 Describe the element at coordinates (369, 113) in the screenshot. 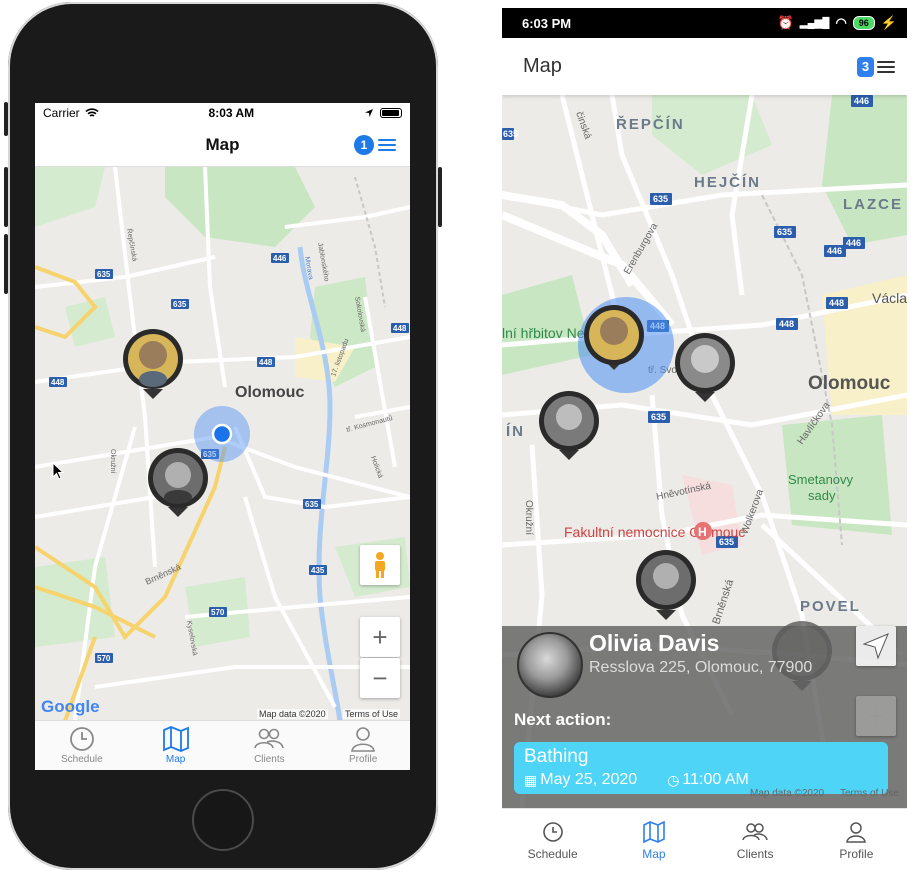

I see `location-arrow-icon` at that location.